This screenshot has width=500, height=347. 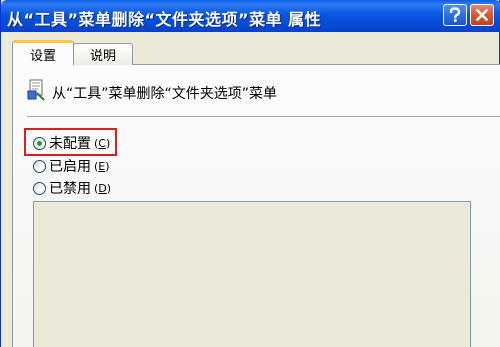 I want to click on option-disabled: 已禁用 (D), so click(x=72, y=188).